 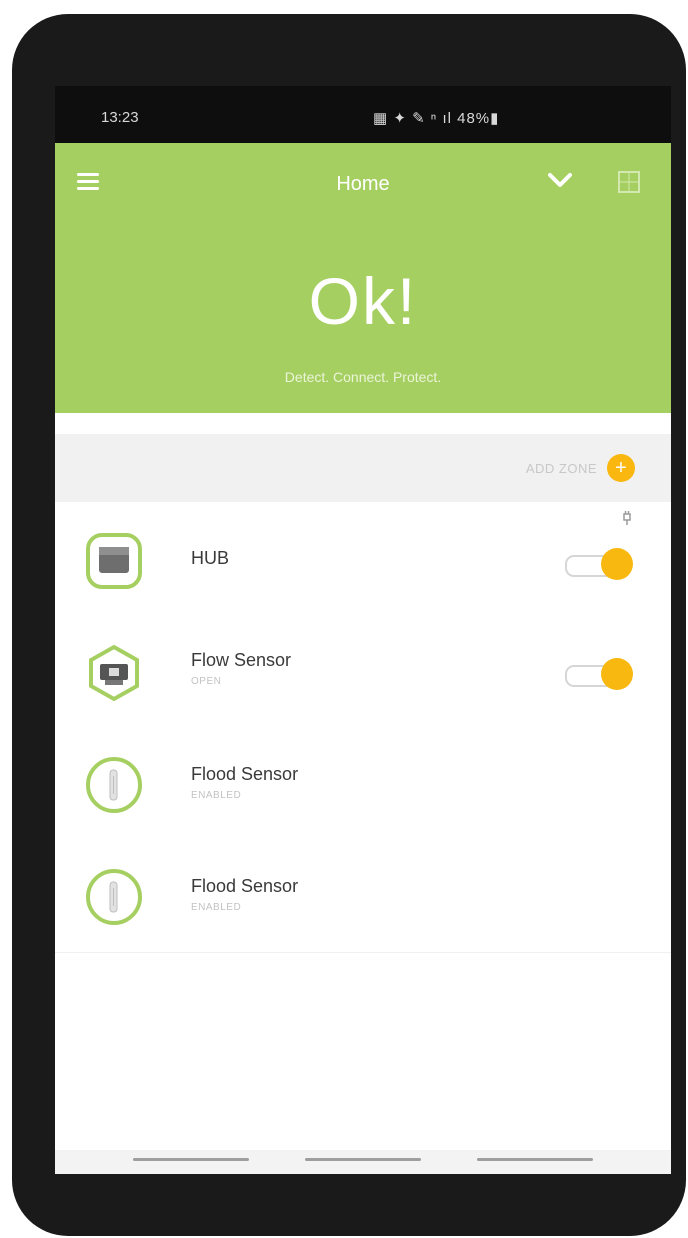 I want to click on status-bar: 13:23 ▦ ✦ ✎ ⁿ ıl 48%▮, so click(x=363, y=114).